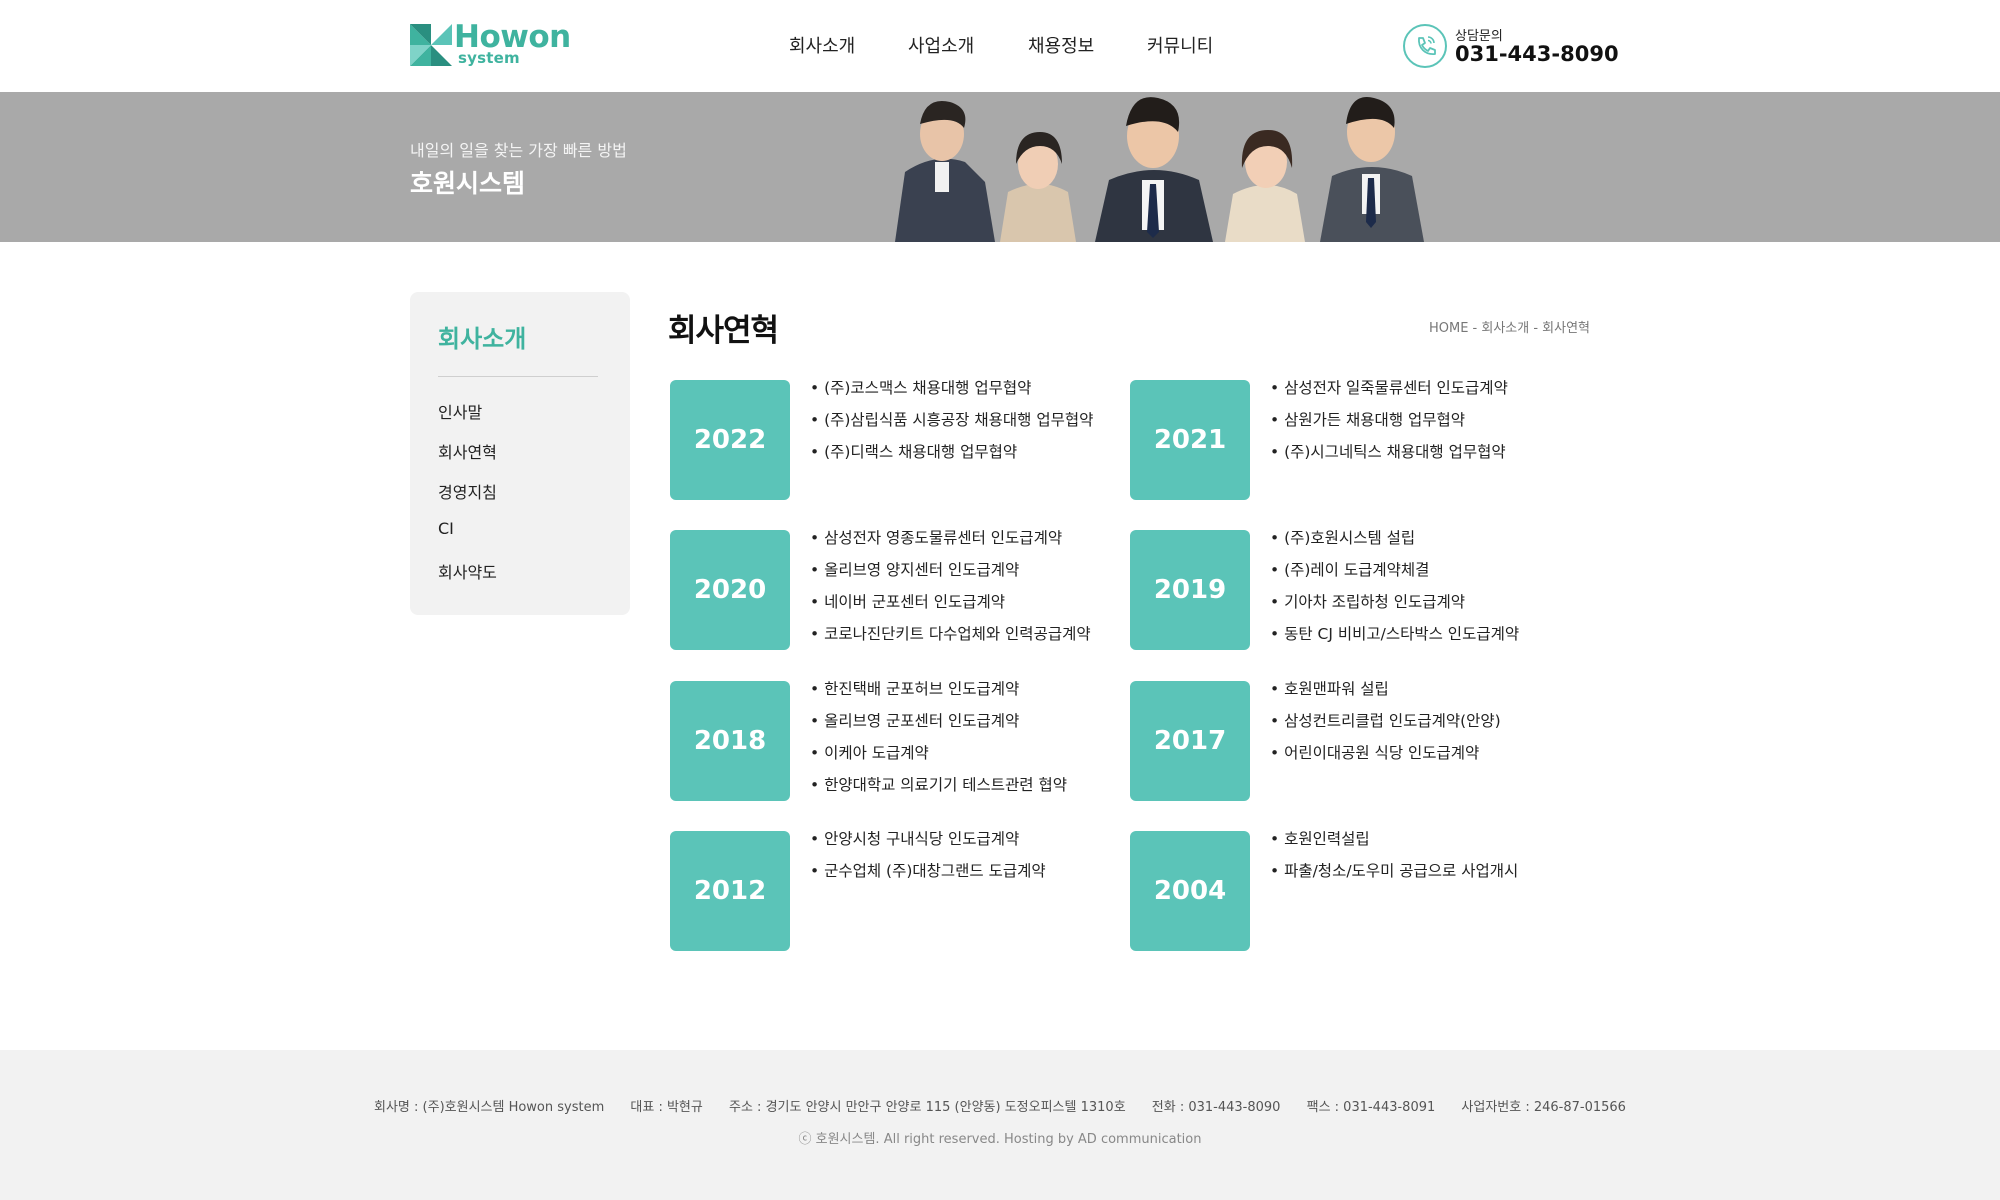 The height and width of the screenshot is (1200, 2000). I want to click on year-badge: 2012, so click(730, 891).